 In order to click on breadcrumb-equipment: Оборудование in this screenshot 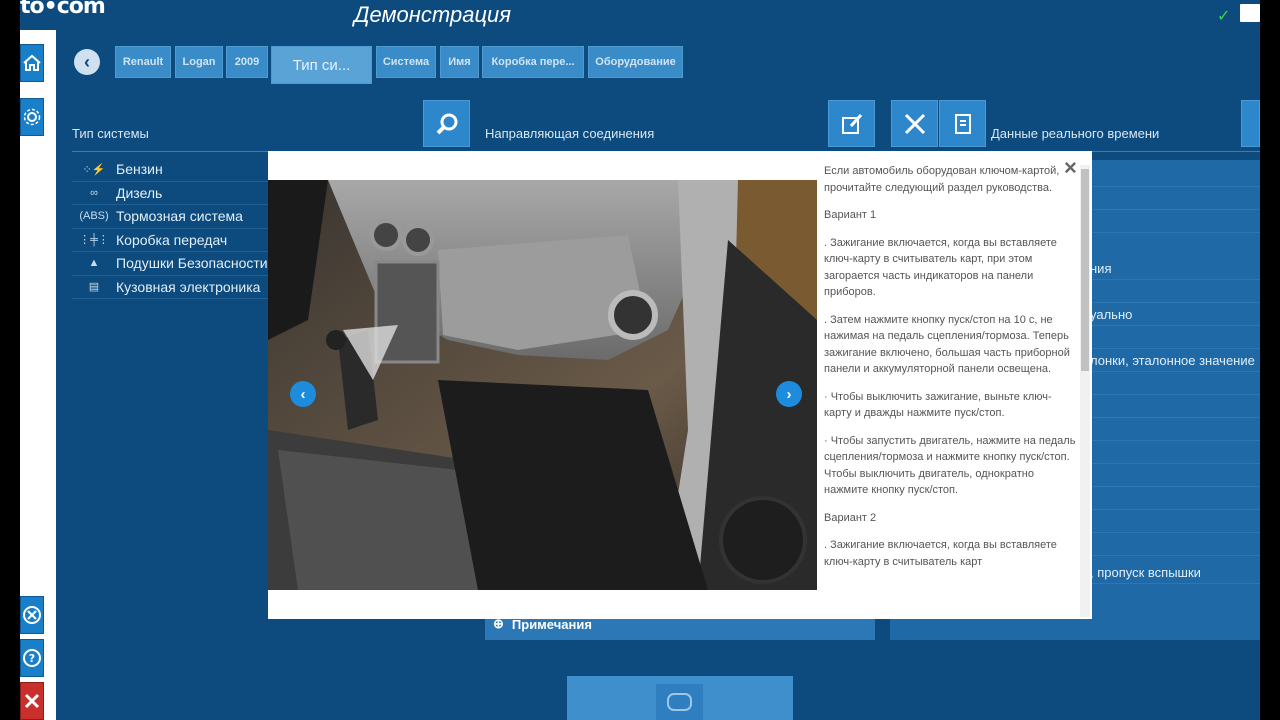, I will do `click(635, 62)`.